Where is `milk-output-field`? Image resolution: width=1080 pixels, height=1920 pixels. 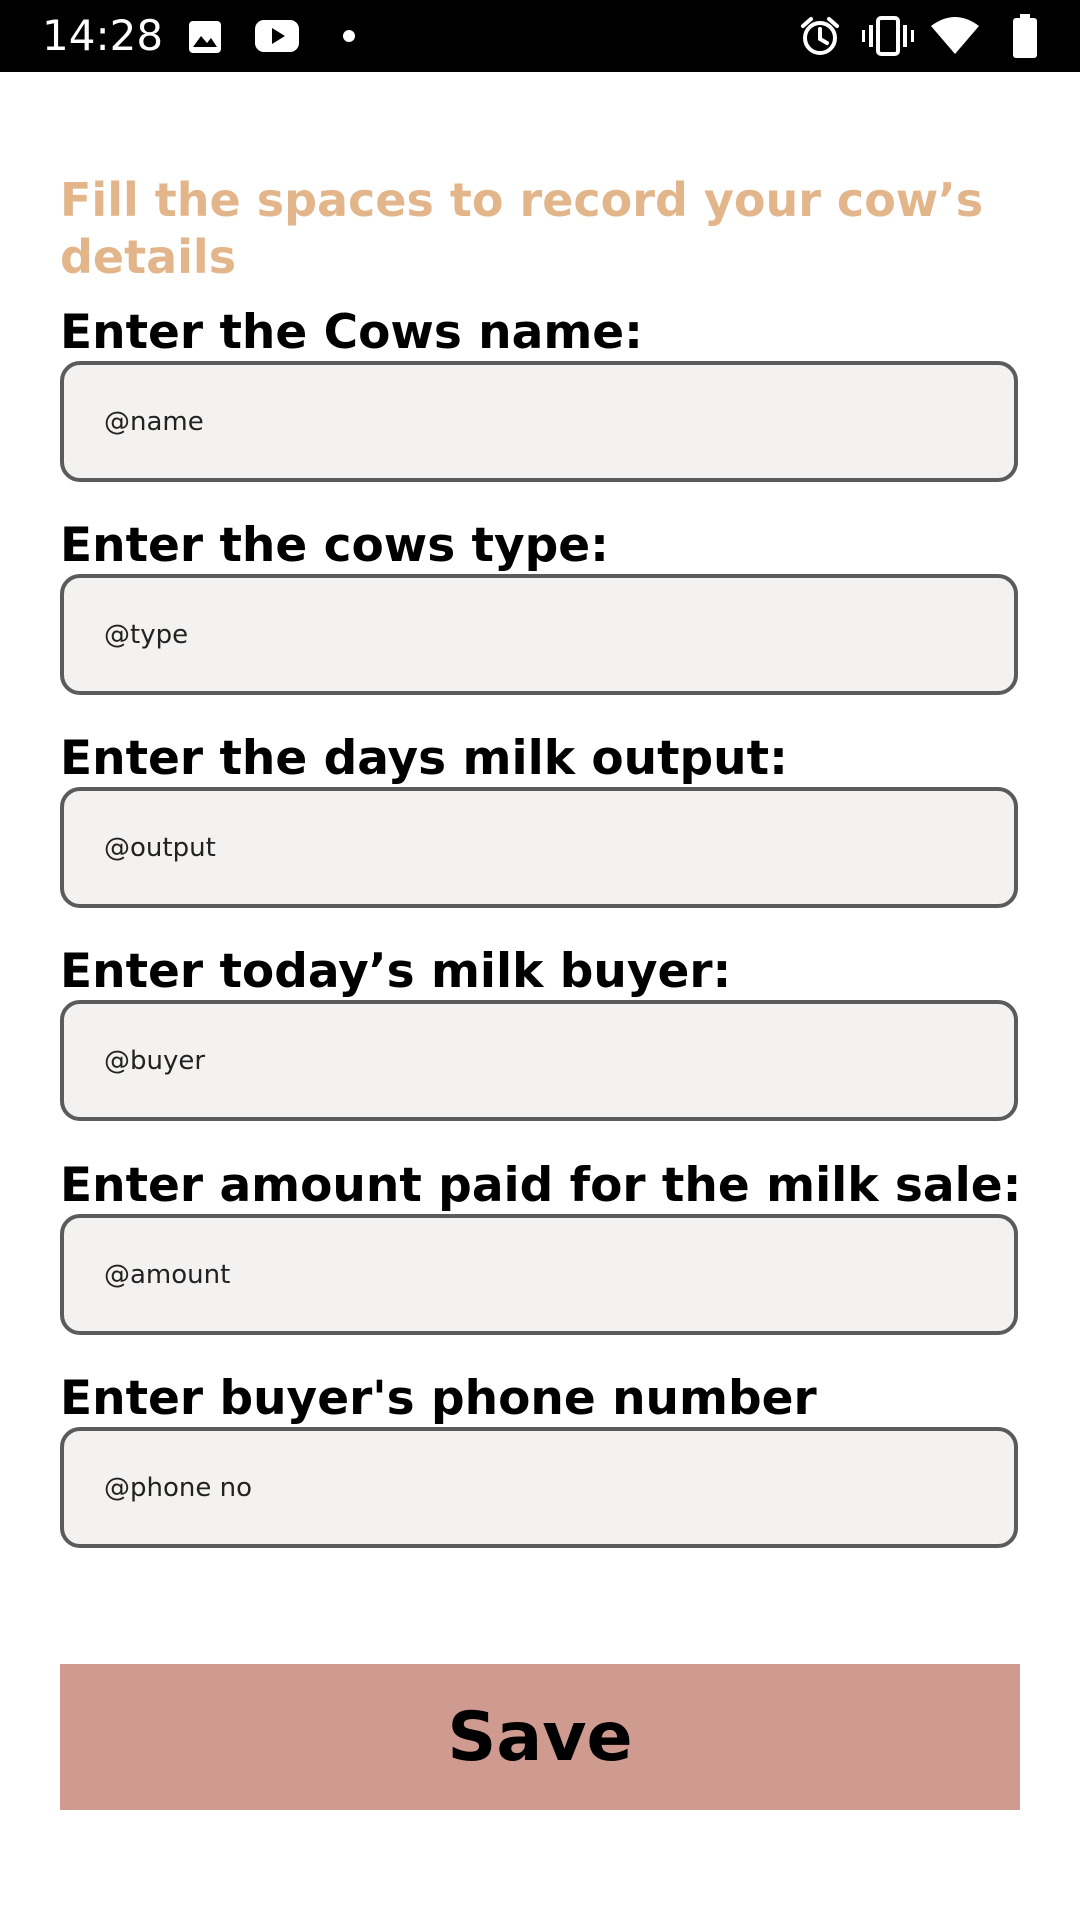 milk-output-field is located at coordinates (539, 847).